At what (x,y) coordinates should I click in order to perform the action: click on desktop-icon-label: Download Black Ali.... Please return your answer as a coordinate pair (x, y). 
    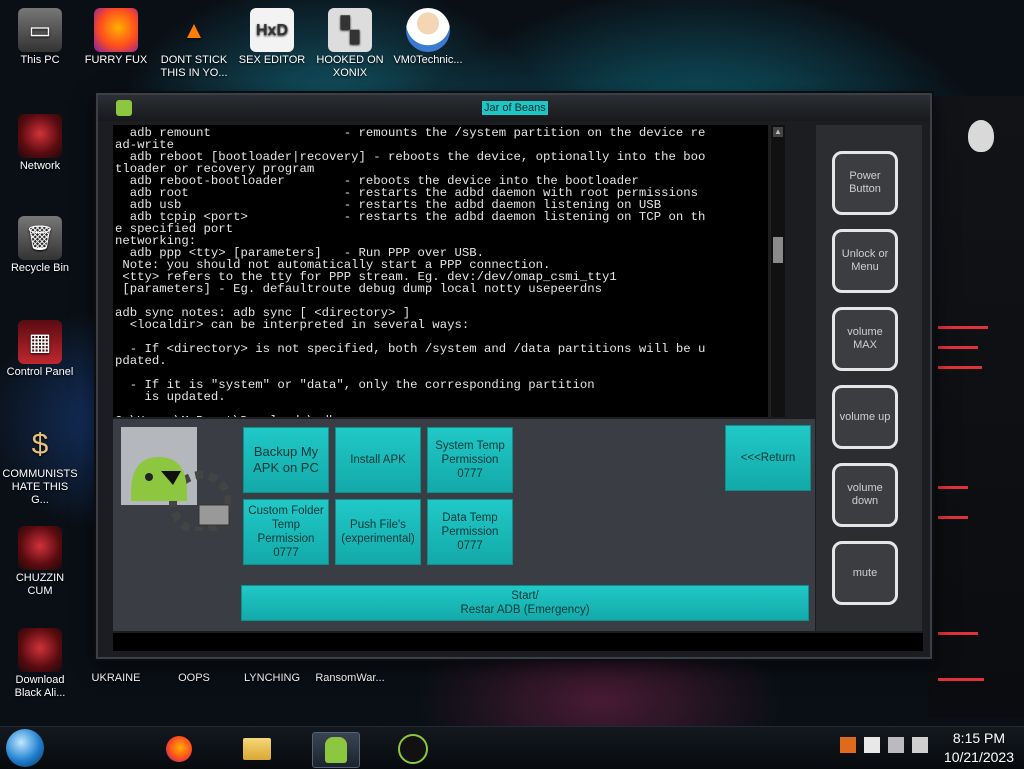
    Looking at the image, I should click on (40, 686).